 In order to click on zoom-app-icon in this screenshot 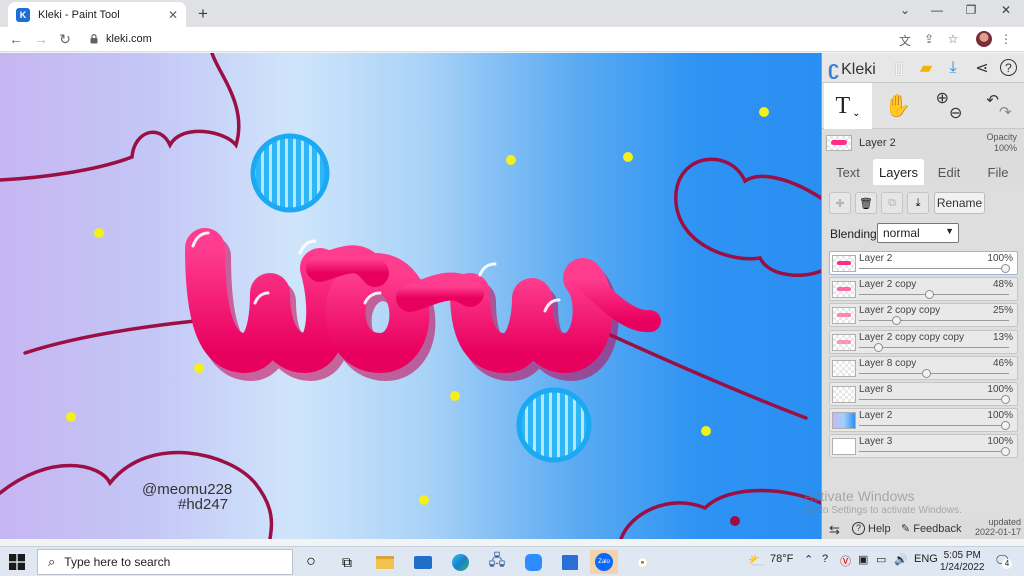, I will do `click(533, 562)`.